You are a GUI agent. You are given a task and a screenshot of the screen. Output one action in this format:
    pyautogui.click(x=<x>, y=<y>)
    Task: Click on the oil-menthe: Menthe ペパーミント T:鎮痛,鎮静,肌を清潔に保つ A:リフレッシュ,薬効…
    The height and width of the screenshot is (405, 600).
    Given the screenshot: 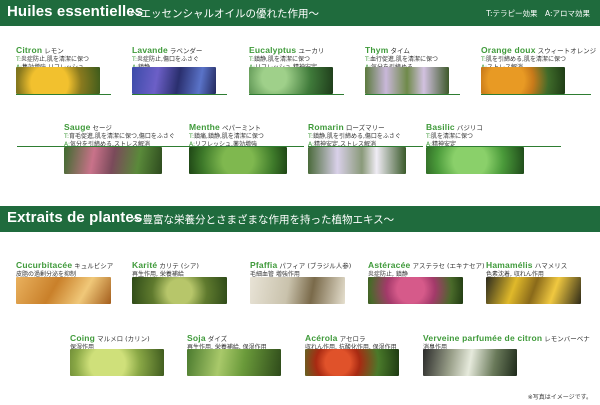 What is the action you would take?
    pyautogui.click(x=246, y=147)
    